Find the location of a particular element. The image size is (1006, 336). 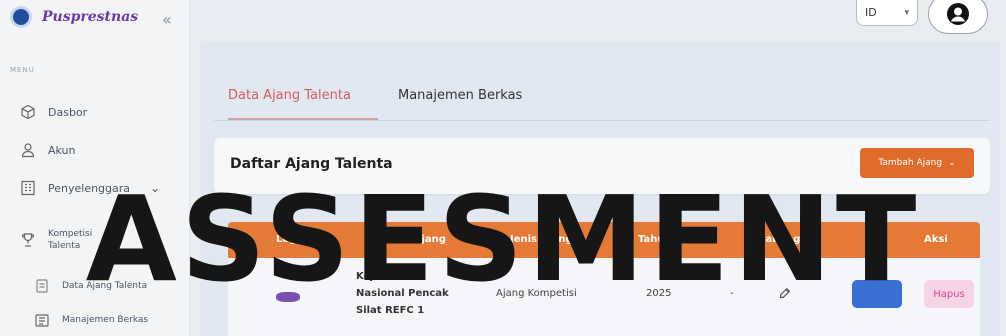

language-value: ID is located at coordinates (871, 12).